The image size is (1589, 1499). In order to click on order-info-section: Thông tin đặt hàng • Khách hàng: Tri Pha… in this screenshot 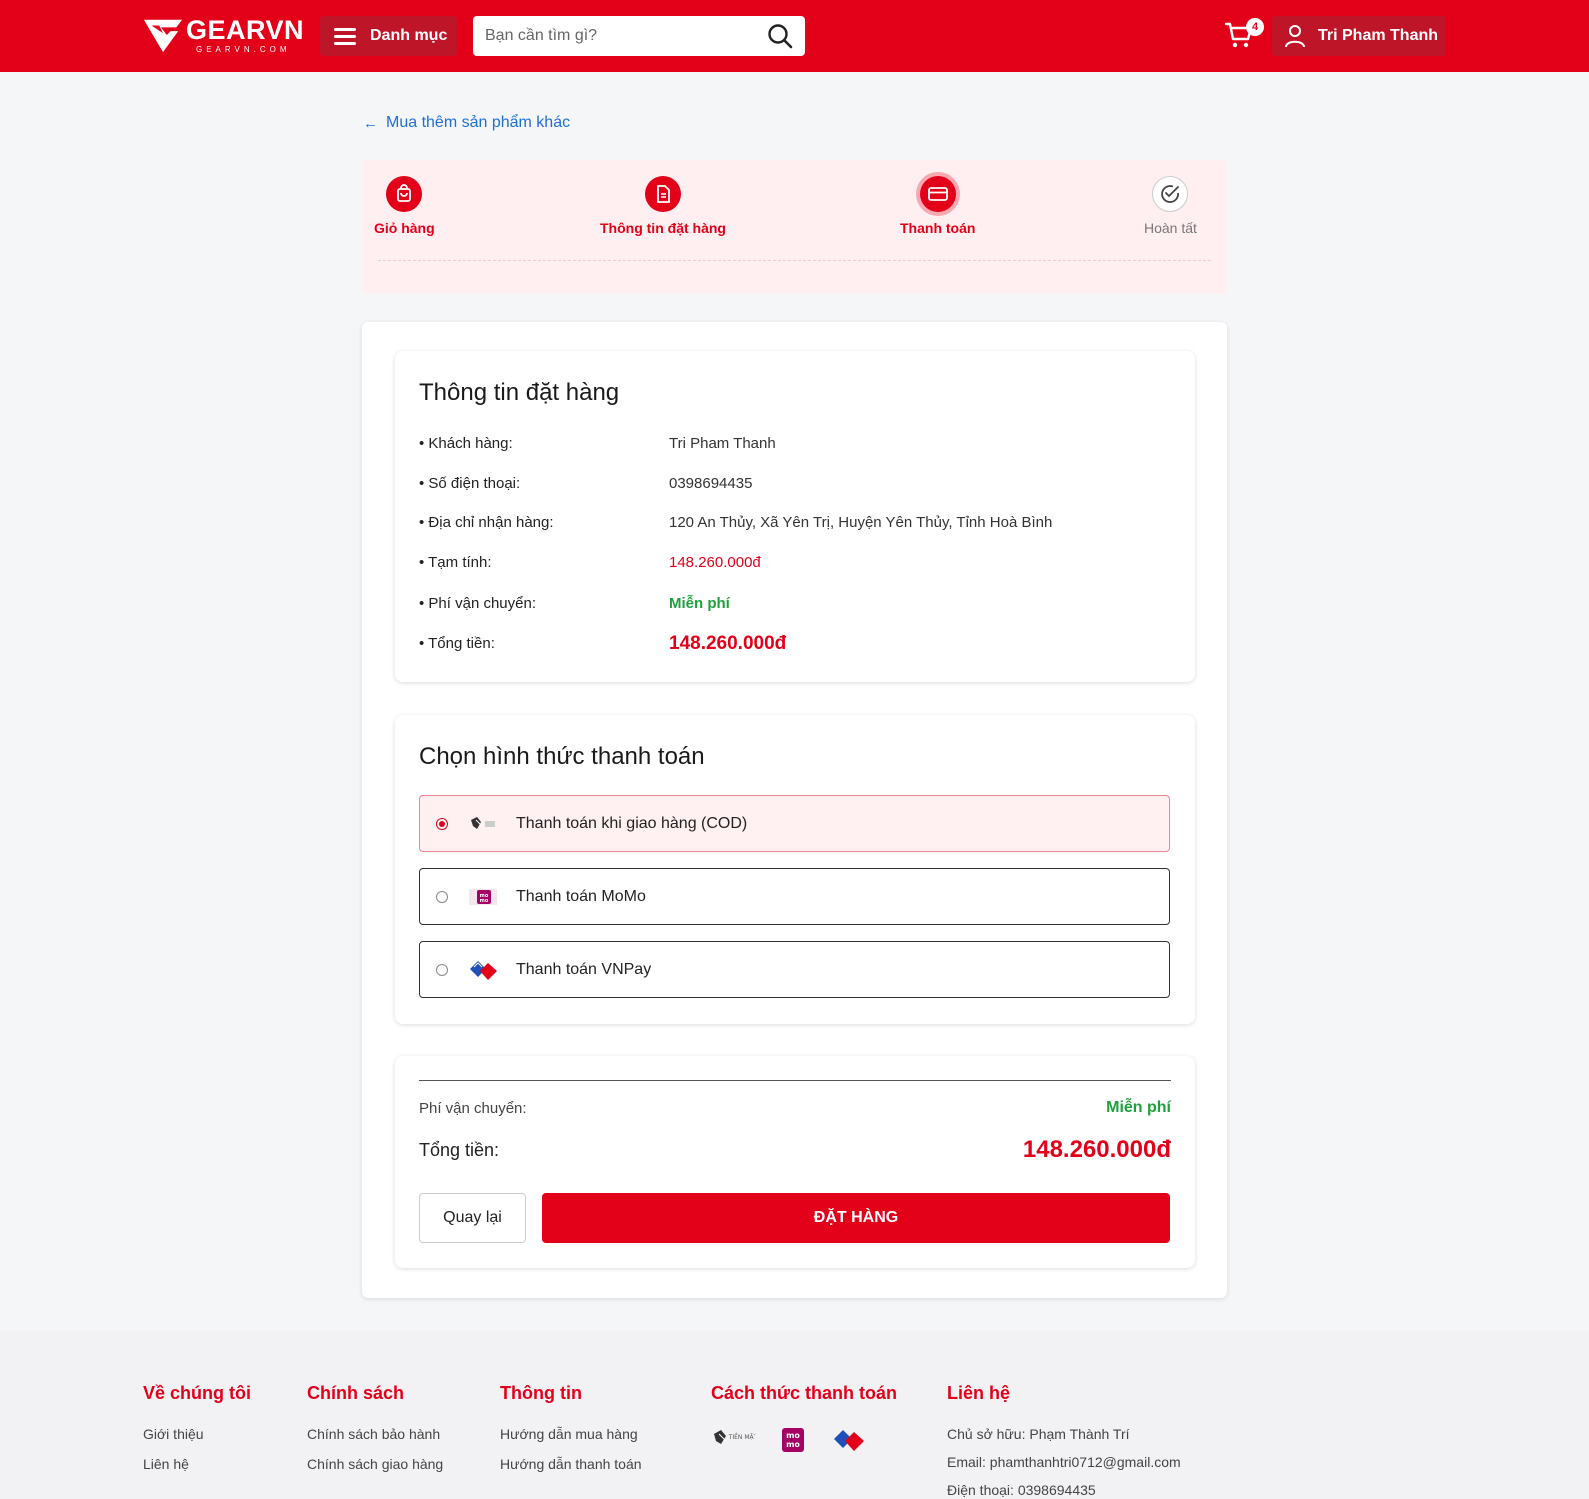, I will do `click(795, 516)`.